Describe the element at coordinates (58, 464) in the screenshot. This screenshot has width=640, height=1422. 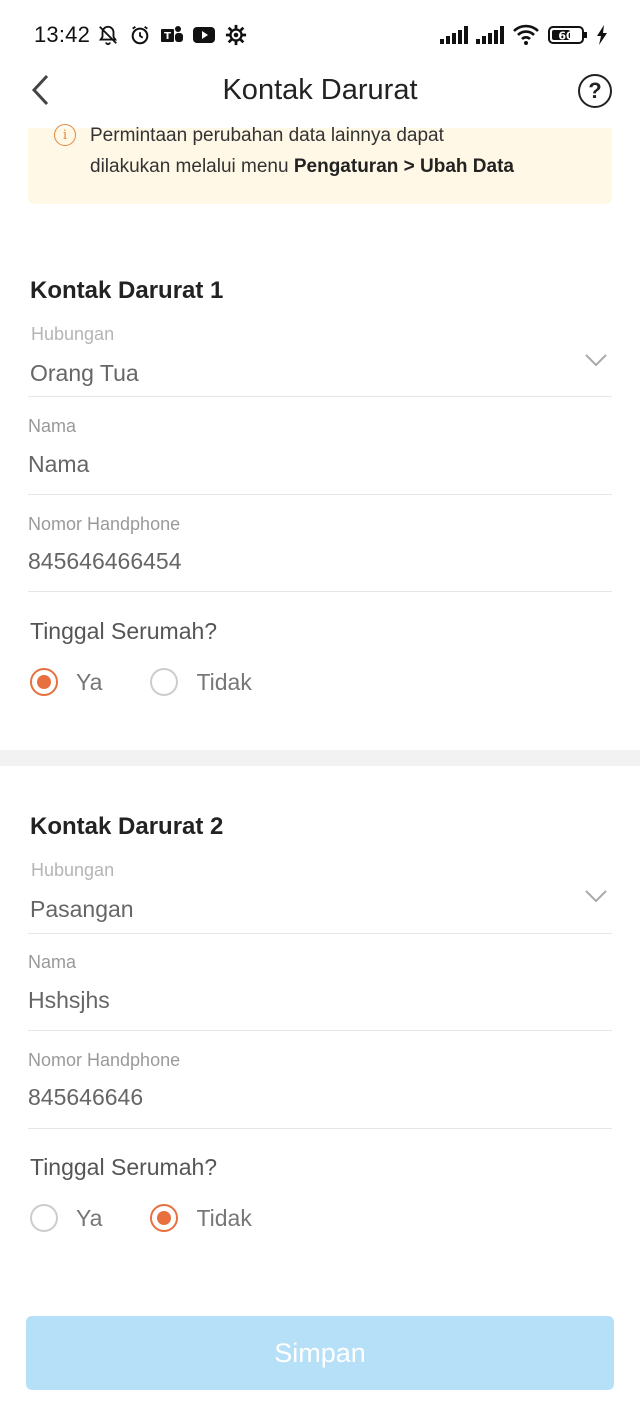
I see `name-value: Nama` at that location.